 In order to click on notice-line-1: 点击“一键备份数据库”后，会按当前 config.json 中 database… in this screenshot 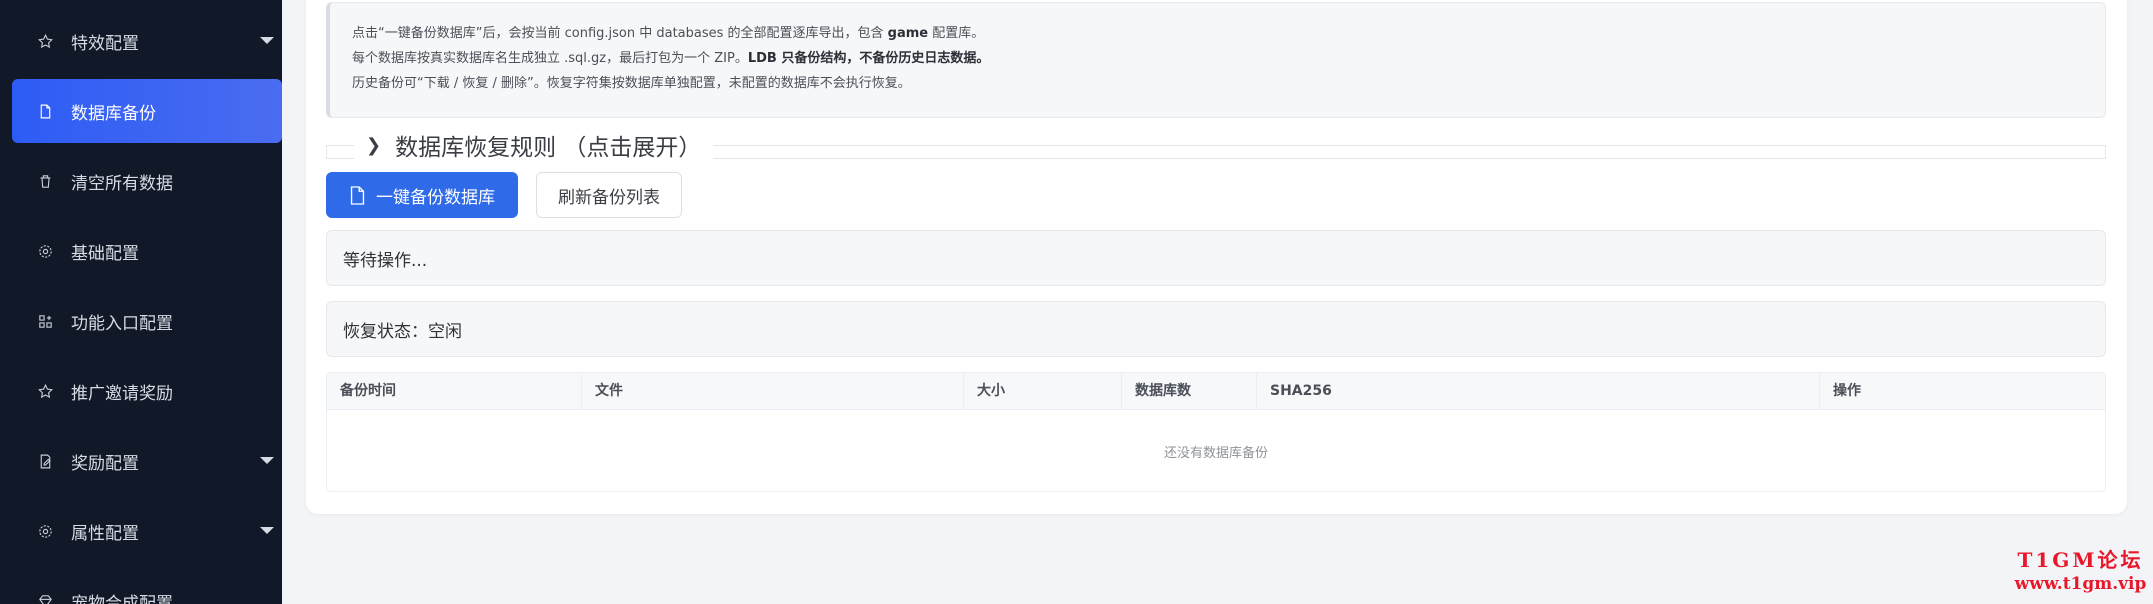, I will do `click(668, 33)`.